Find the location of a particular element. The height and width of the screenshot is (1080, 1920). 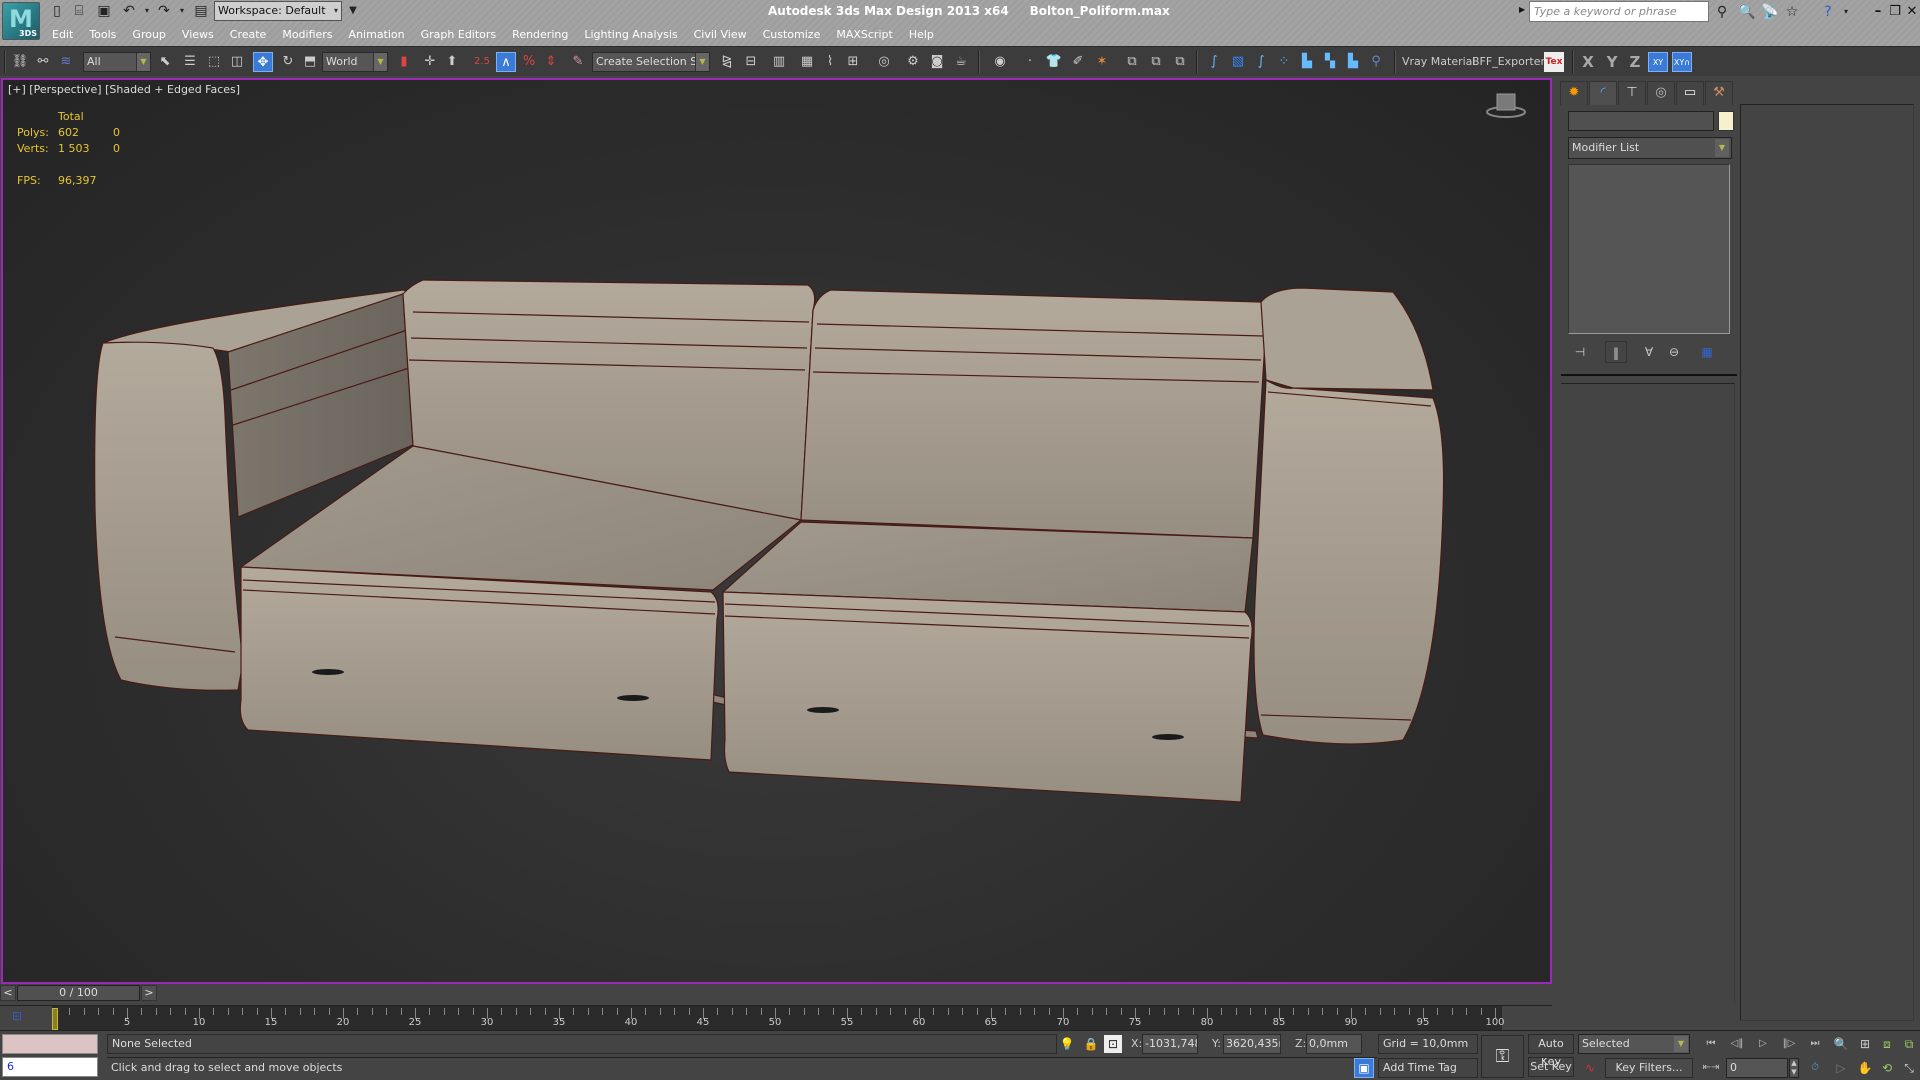

modifier-list-dropdown: Modifier List ▼ is located at coordinates (1650, 148).